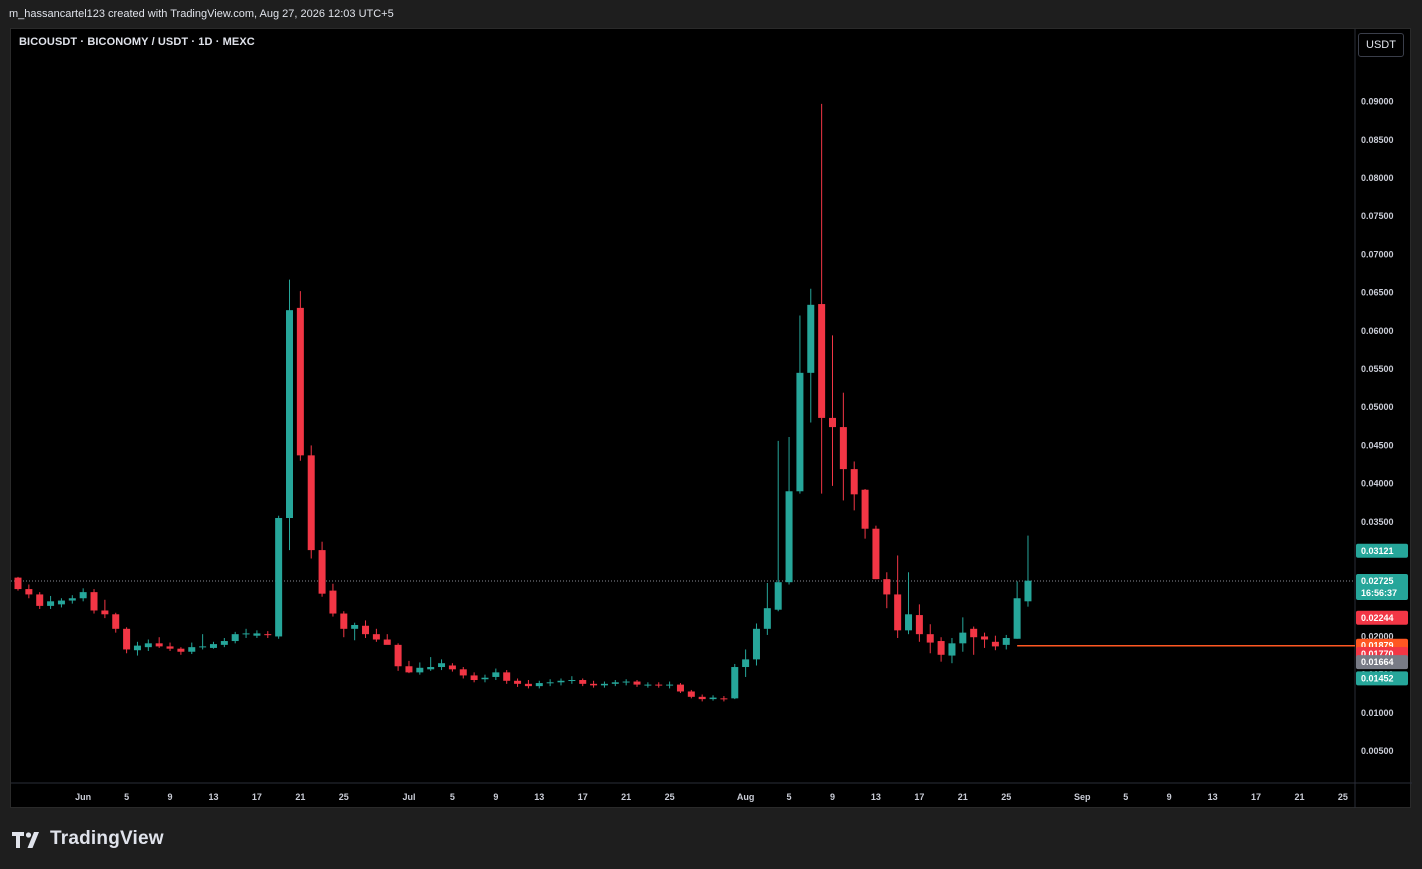 This screenshot has height=869, width=1422. I want to click on currency-unit-button: USDT, so click(1381, 45).